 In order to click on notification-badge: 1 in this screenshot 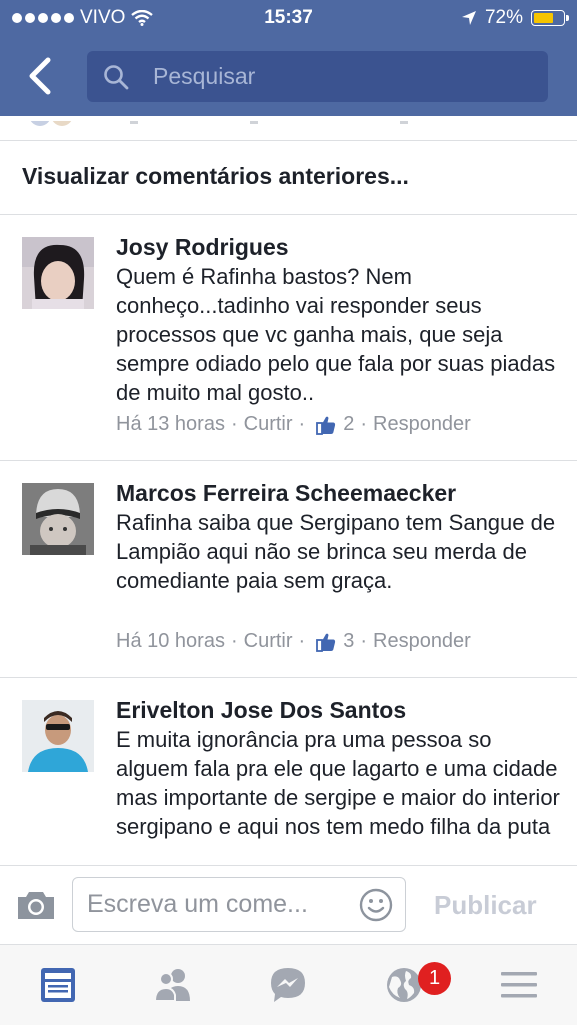, I will do `click(434, 978)`.